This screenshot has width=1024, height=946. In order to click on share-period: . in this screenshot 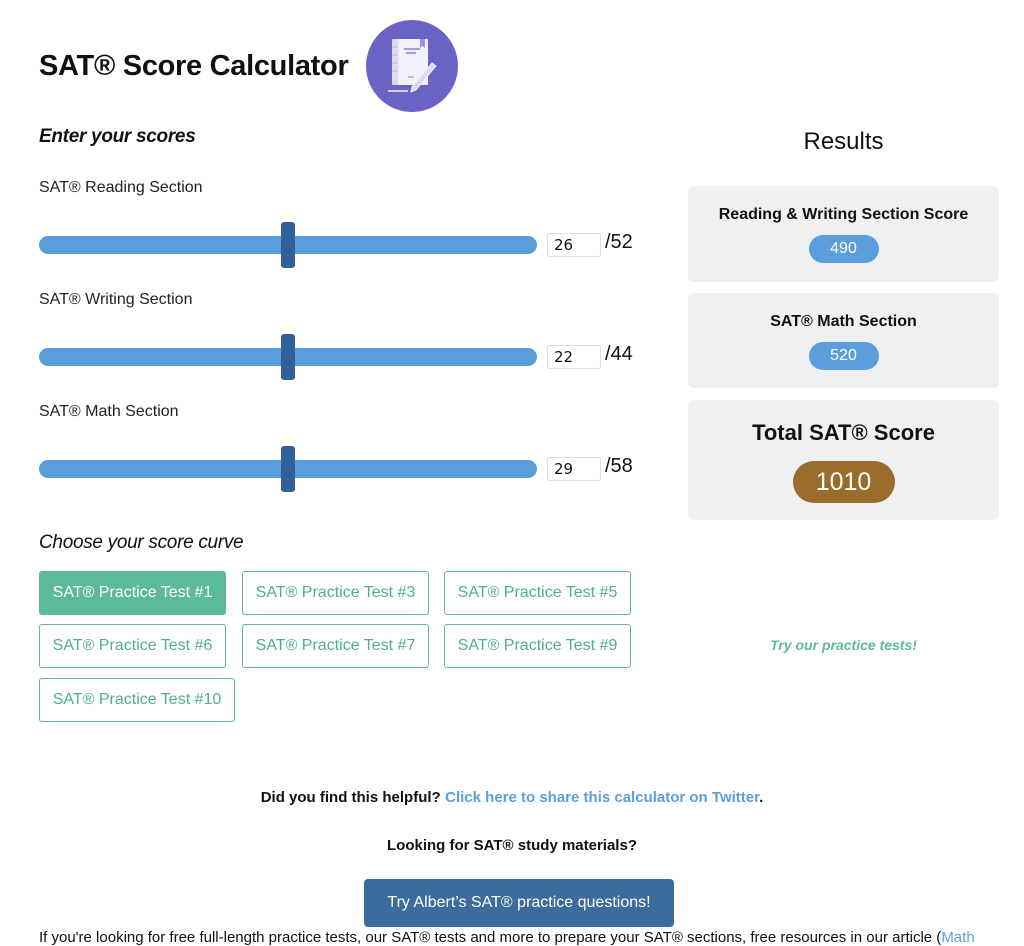, I will do `click(761, 797)`.